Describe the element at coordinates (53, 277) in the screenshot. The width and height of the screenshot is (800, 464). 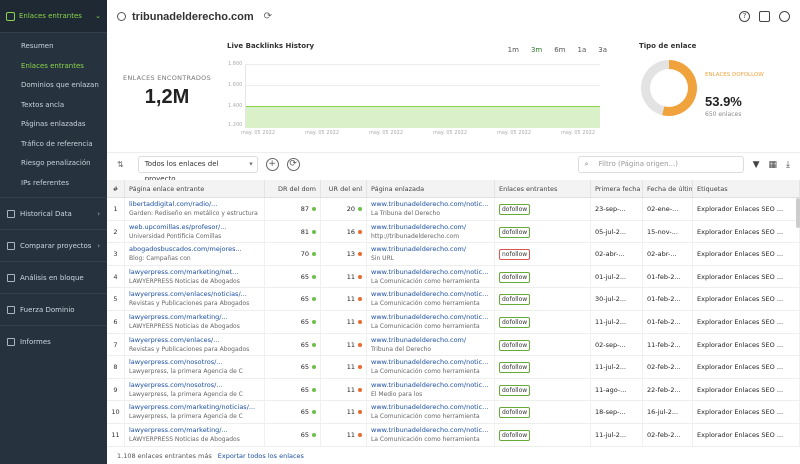
I see `sidebar-group: Análisis en bloque` at that location.